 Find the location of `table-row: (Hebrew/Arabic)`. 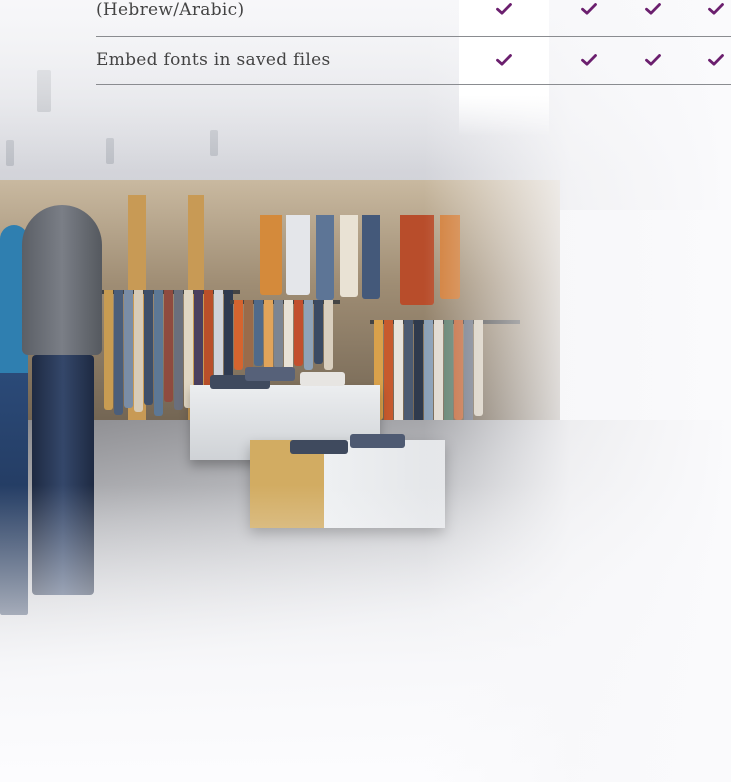

table-row: (Hebrew/Arabic) is located at coordinates (413, 18).